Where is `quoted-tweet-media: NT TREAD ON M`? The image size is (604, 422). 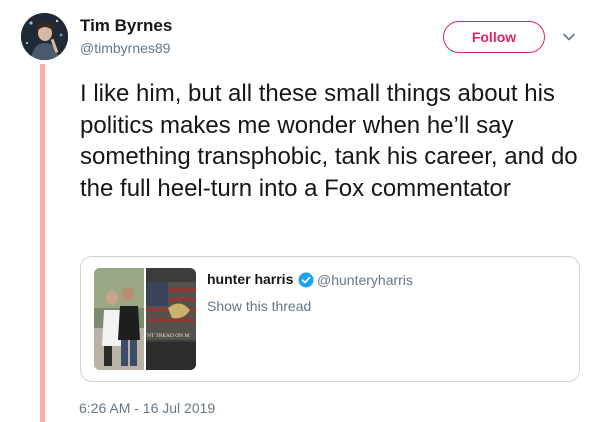
quoted-tweet-media: NT TREAD ON M is located at coordinates (145, 319).